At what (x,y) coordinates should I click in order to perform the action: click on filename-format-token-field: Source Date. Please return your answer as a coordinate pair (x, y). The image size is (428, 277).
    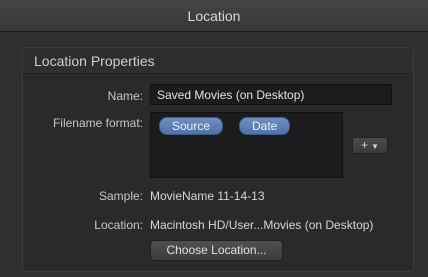
    Looking at the image, I should click on (246, 145).